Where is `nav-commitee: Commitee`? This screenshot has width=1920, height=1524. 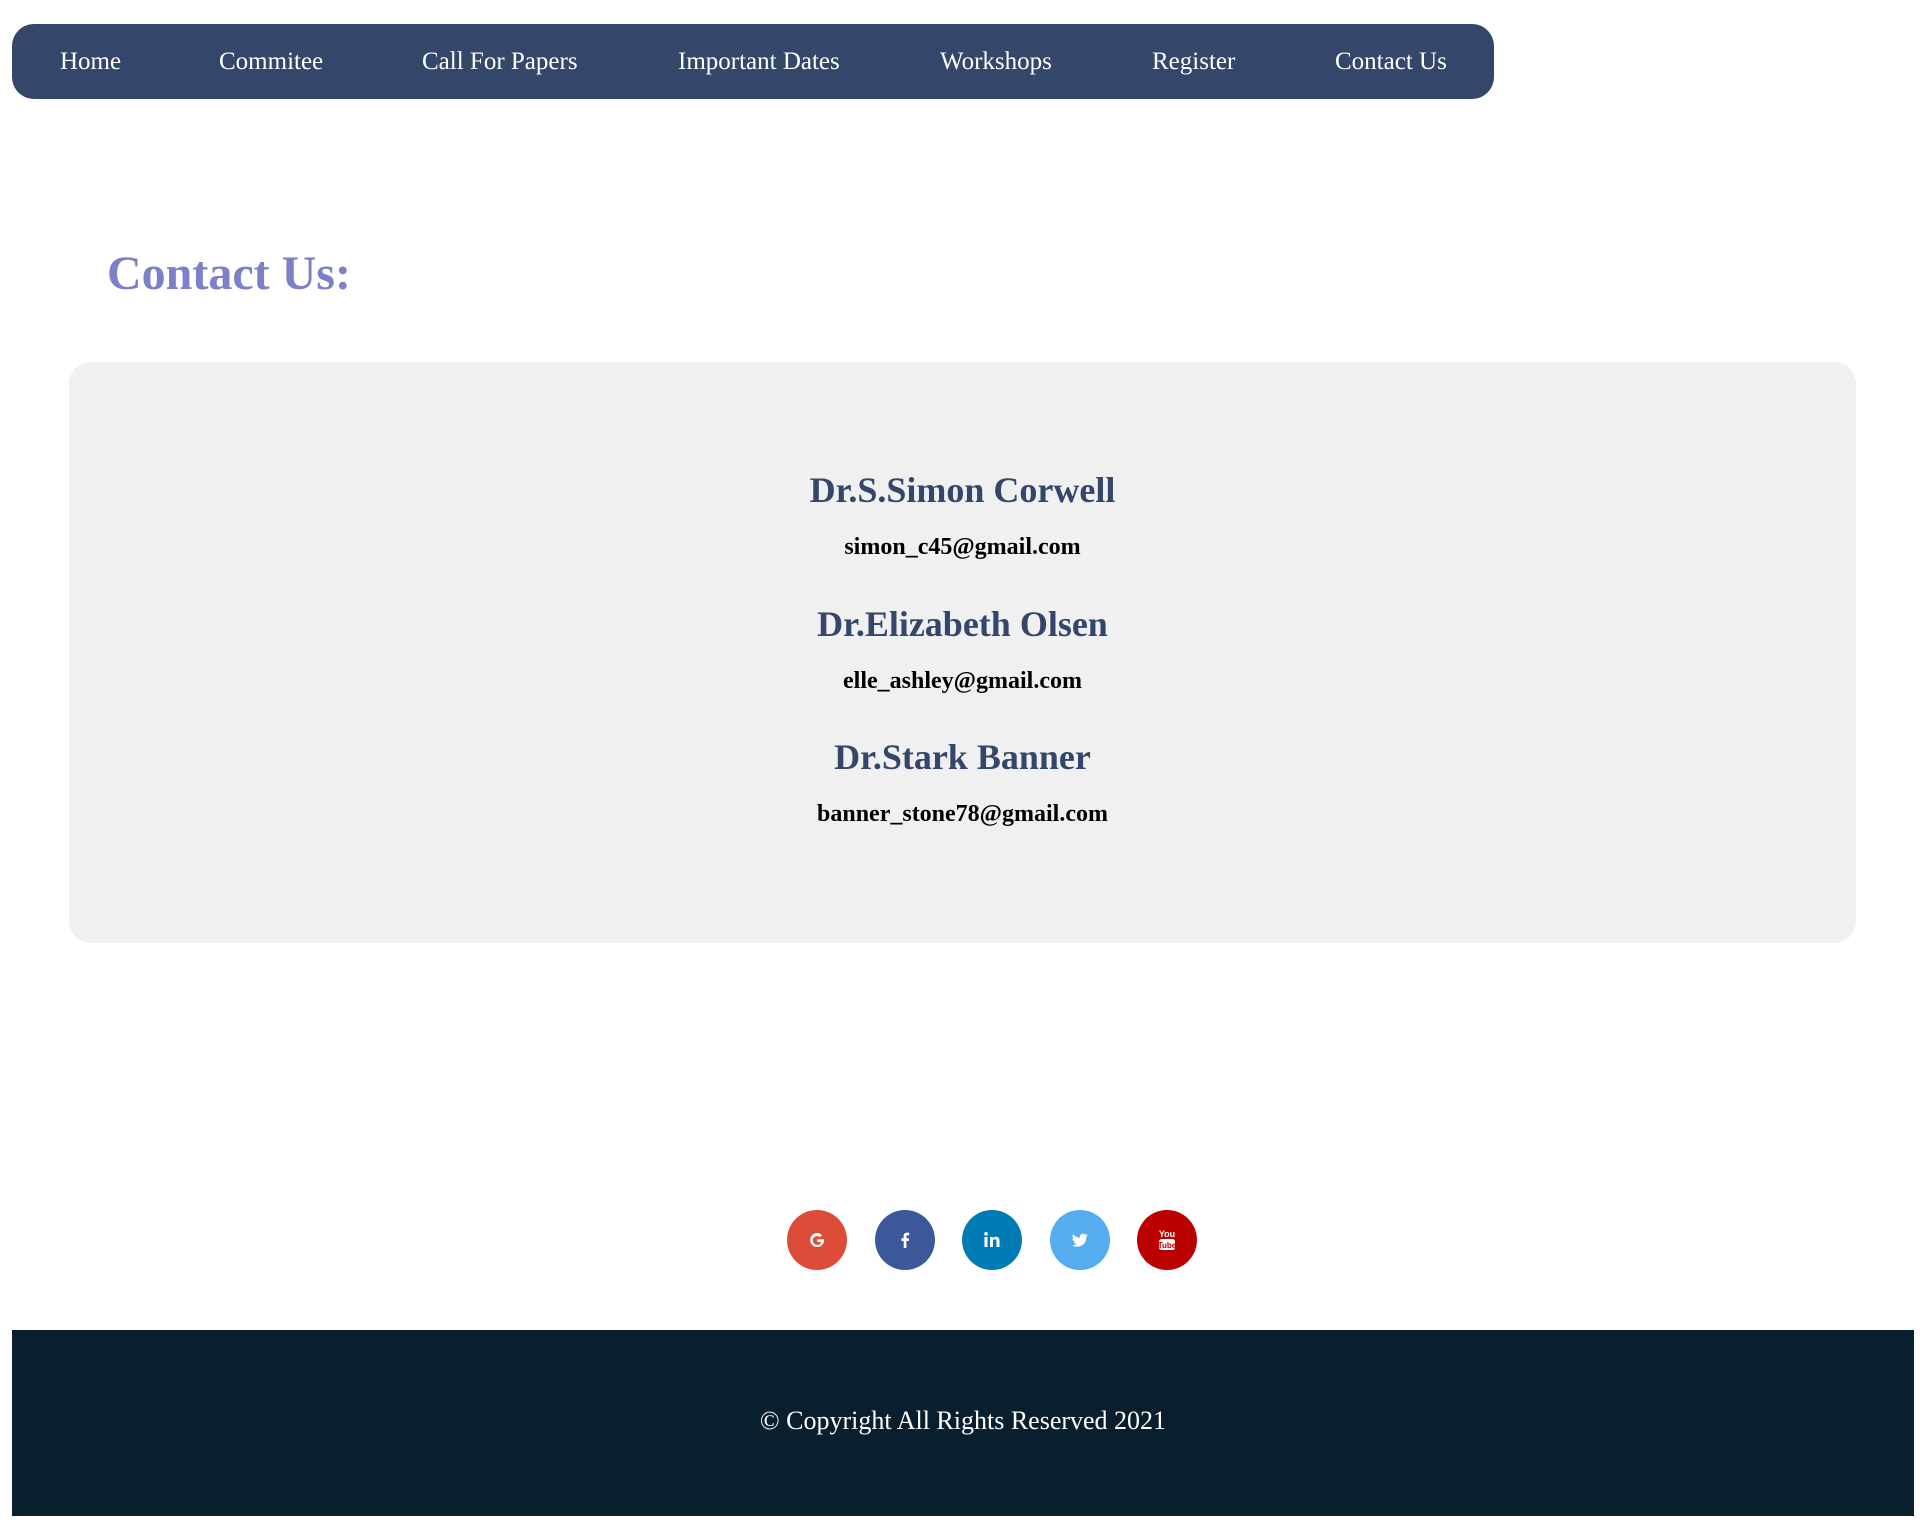 nav-commitee: Commitee is located at coordinates (271, 61).